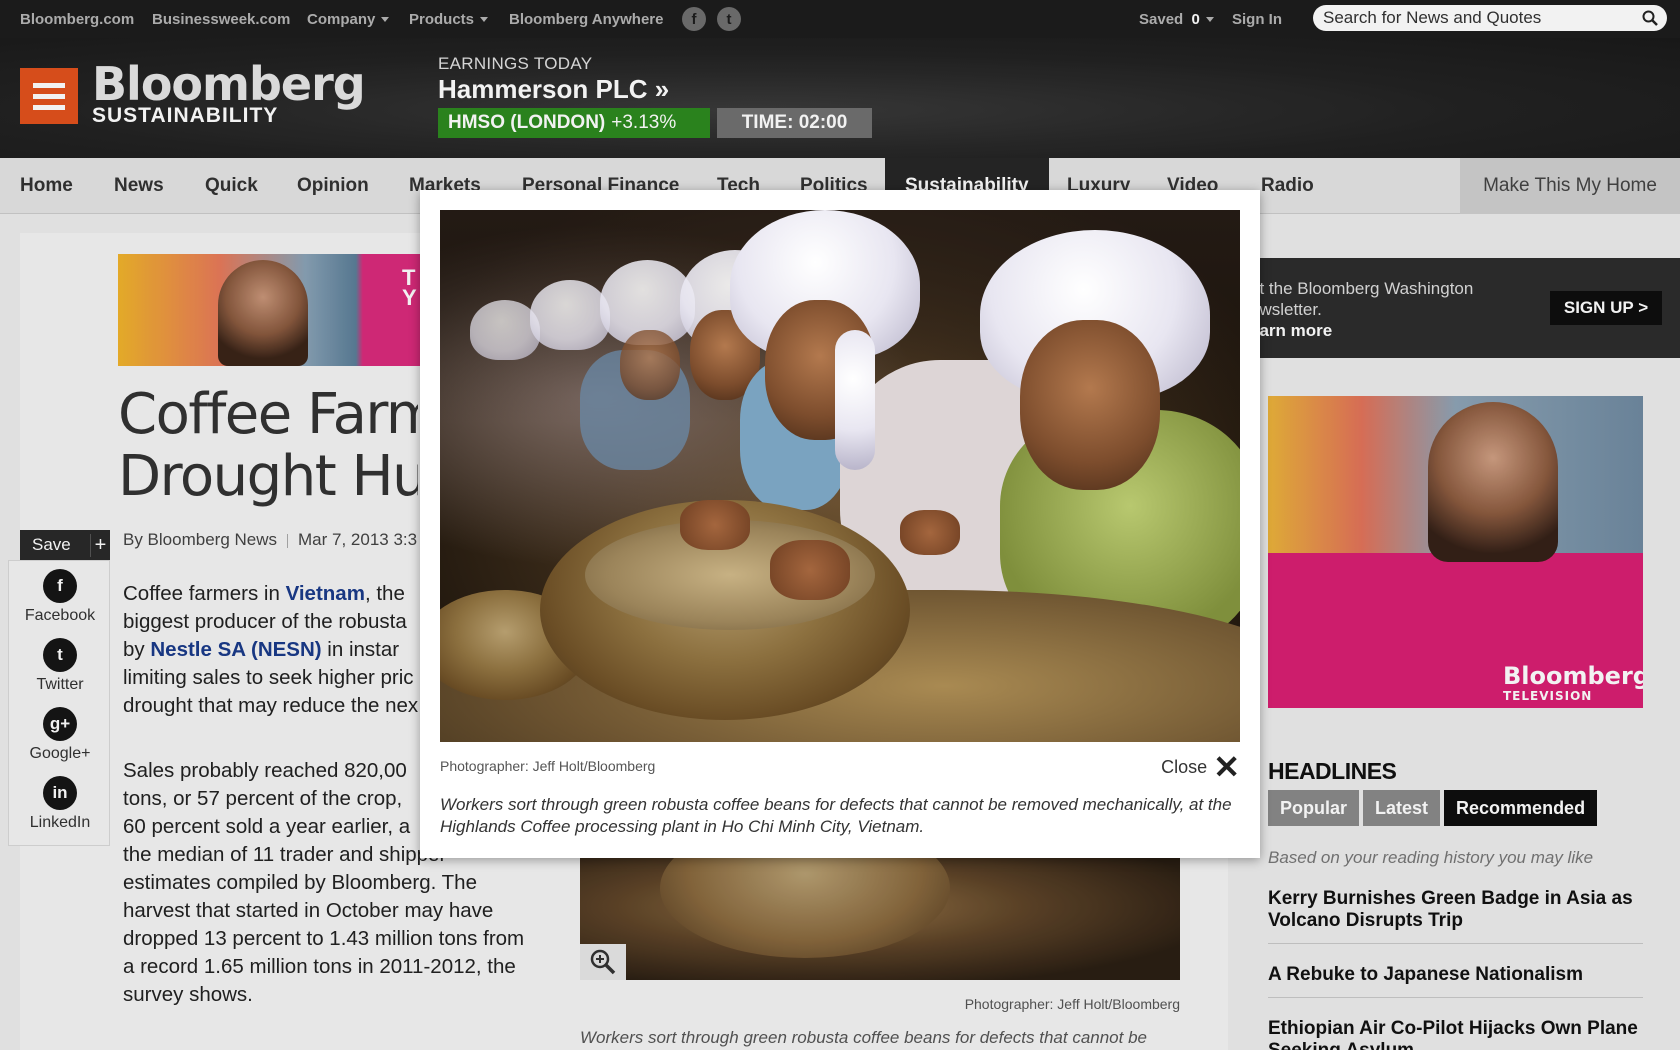 The height and width of the screenshot is (1050, 1680). I want to click on lightbox-photo-credit: Photographer: Jeff Holt/Bloomberg, so click(548, 766).